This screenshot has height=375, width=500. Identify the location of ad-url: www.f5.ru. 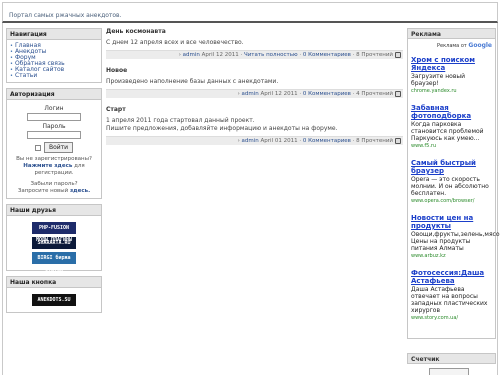
(451, 146).